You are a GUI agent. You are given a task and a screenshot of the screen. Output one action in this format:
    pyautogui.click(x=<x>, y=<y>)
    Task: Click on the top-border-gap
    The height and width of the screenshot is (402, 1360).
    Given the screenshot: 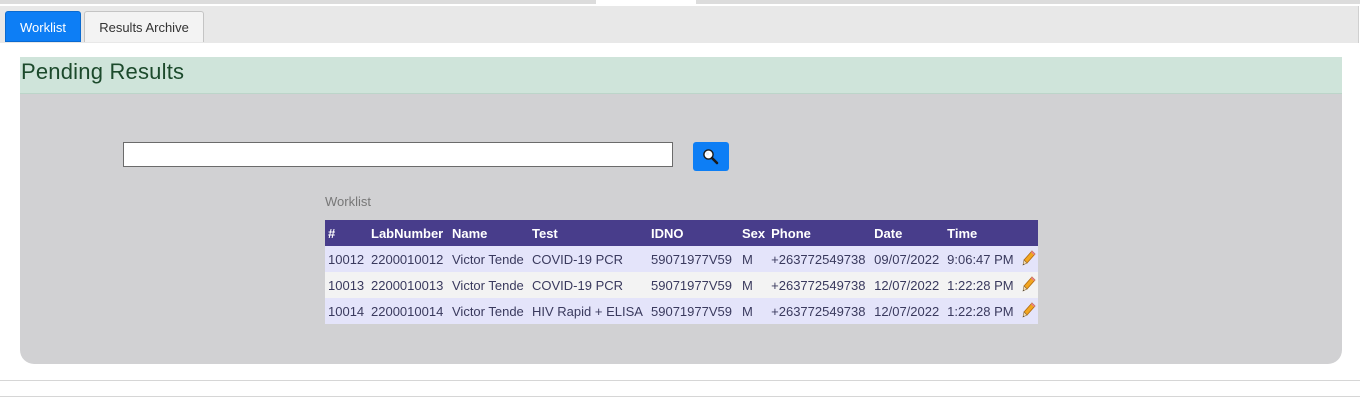 What is the action you would take?
    pyautogui.click(x=646, y=2)
    